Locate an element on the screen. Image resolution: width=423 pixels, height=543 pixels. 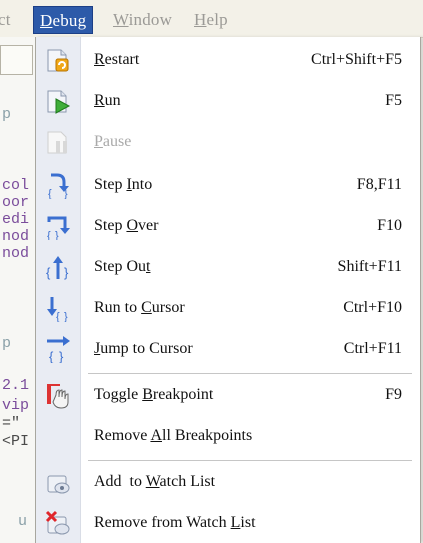
menu-window: Window is located at coordinates (142, 20).